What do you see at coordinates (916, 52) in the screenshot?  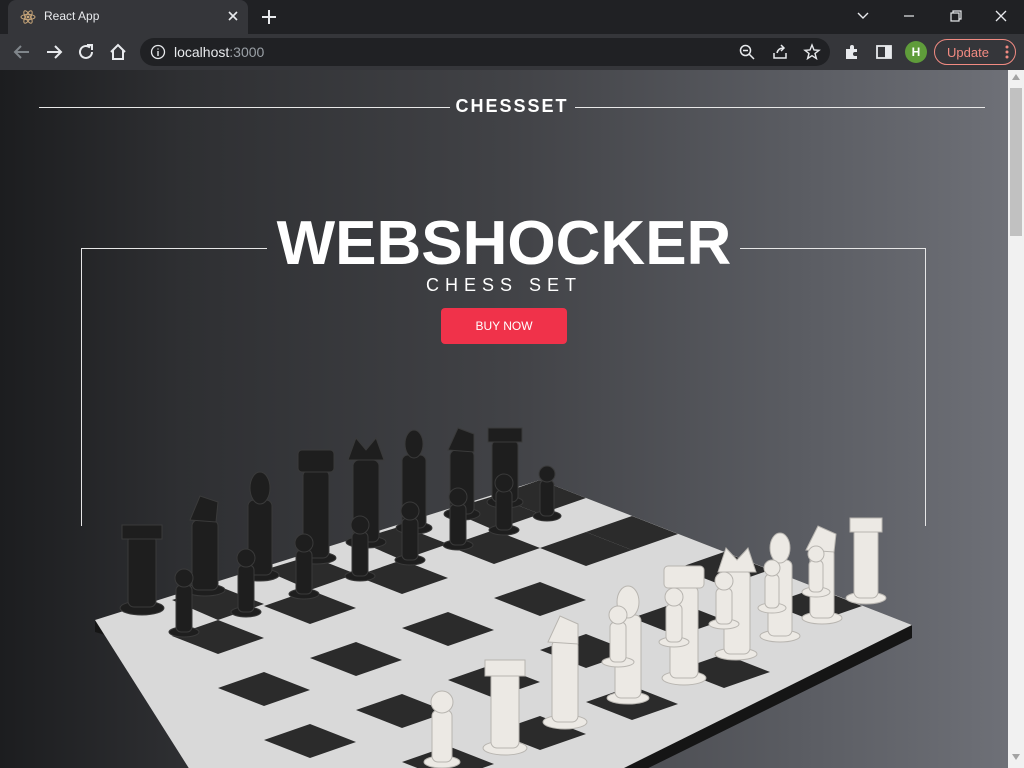 I see `profile-avatar: H` at bounding box center [916, 52].